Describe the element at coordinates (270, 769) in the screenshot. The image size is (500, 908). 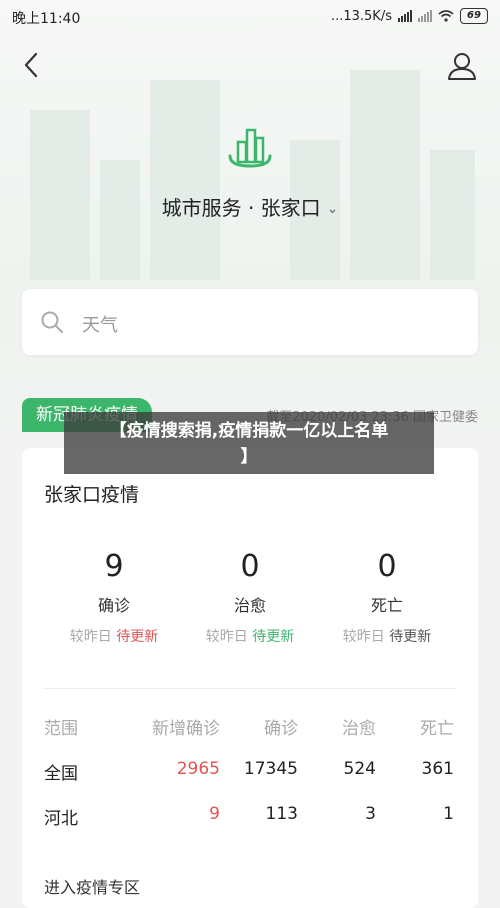
I see `row-confirmed: 17345` at that location.